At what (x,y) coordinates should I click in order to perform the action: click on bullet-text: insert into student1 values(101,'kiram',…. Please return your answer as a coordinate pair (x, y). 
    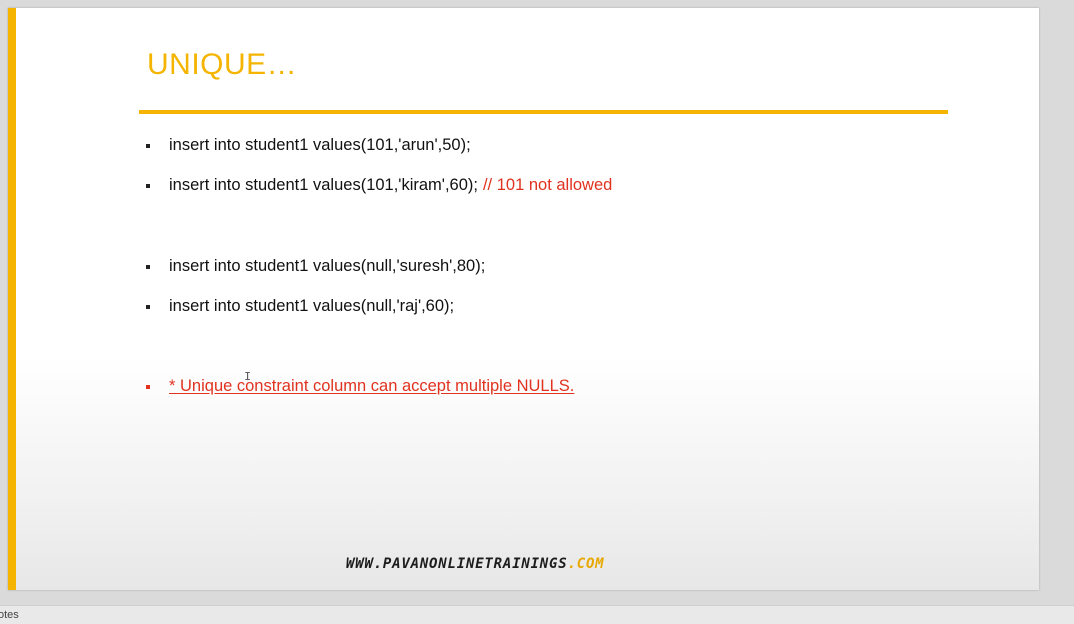
    Looking at the image, I should click on (323, 185).